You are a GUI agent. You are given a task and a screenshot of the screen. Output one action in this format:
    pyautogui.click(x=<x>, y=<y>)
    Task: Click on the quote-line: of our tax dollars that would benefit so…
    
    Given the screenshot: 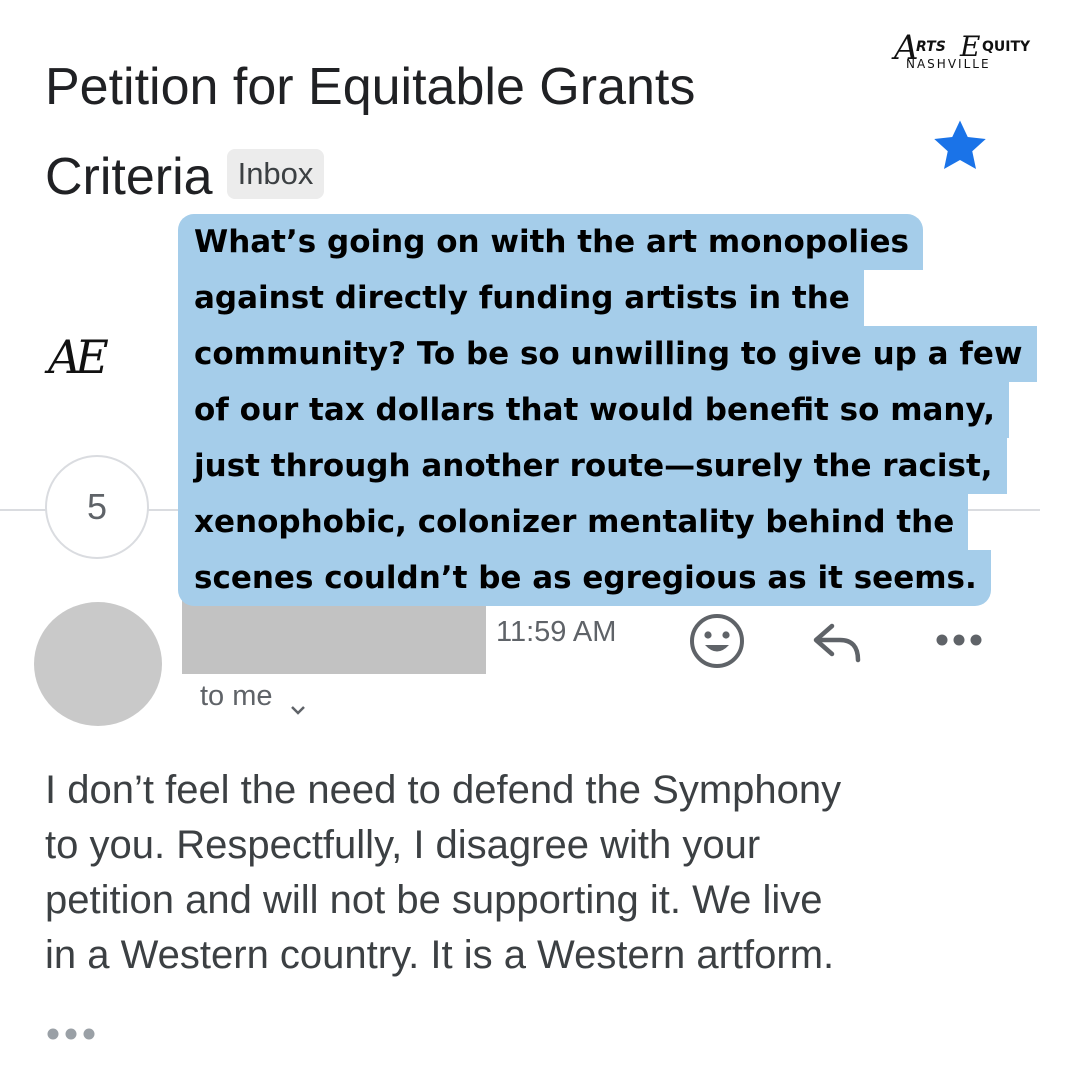 What is the action you would take?
    pyautogui.click(x=628, y=410)
    